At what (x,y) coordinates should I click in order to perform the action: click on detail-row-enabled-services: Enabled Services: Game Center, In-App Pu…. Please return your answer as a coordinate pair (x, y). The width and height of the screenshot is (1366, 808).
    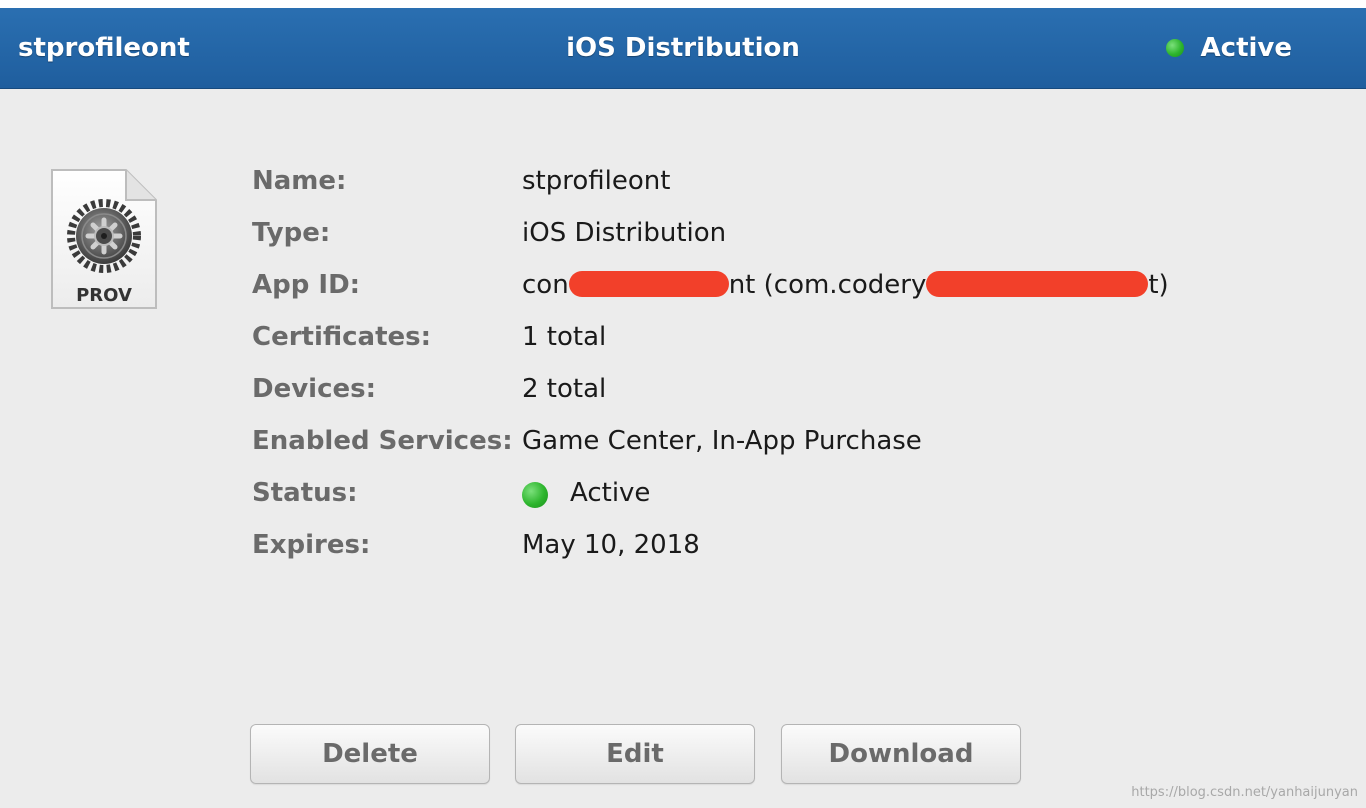
    Looking at the image, I should click on (683, 441).